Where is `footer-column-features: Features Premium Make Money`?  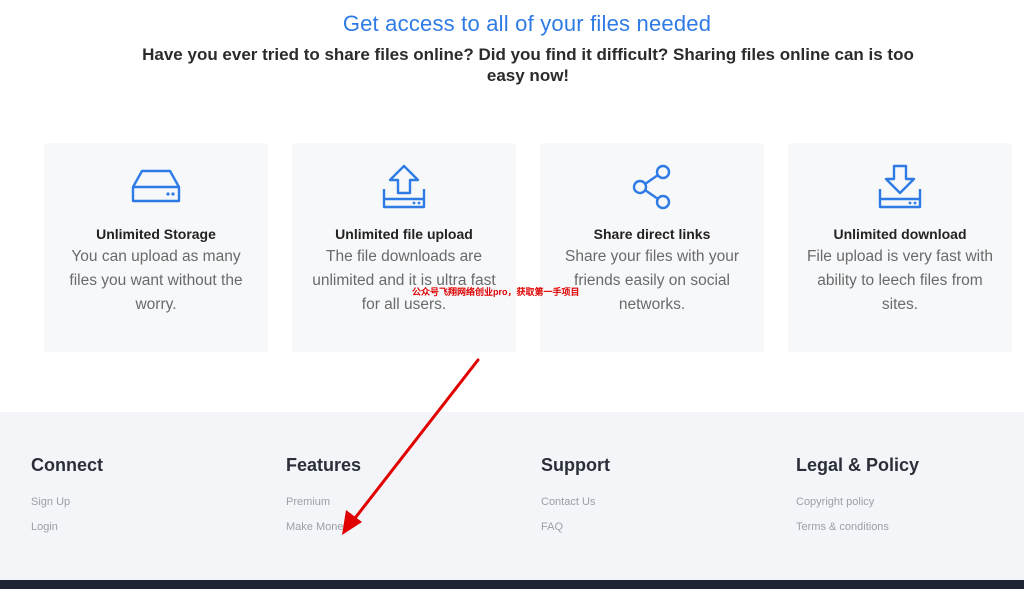 footer-column-features: Features Premium Make Money is located at coordinates (401, 500).